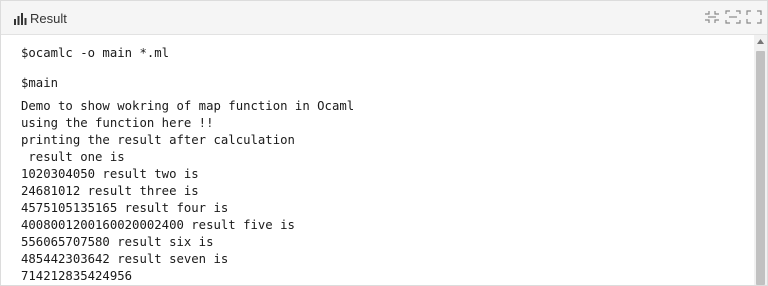 This screenshot has height=286, width=768. Describe the element at coordinates (760, 168) in the screenshot. I see `scrollbar-thumb` at that location.